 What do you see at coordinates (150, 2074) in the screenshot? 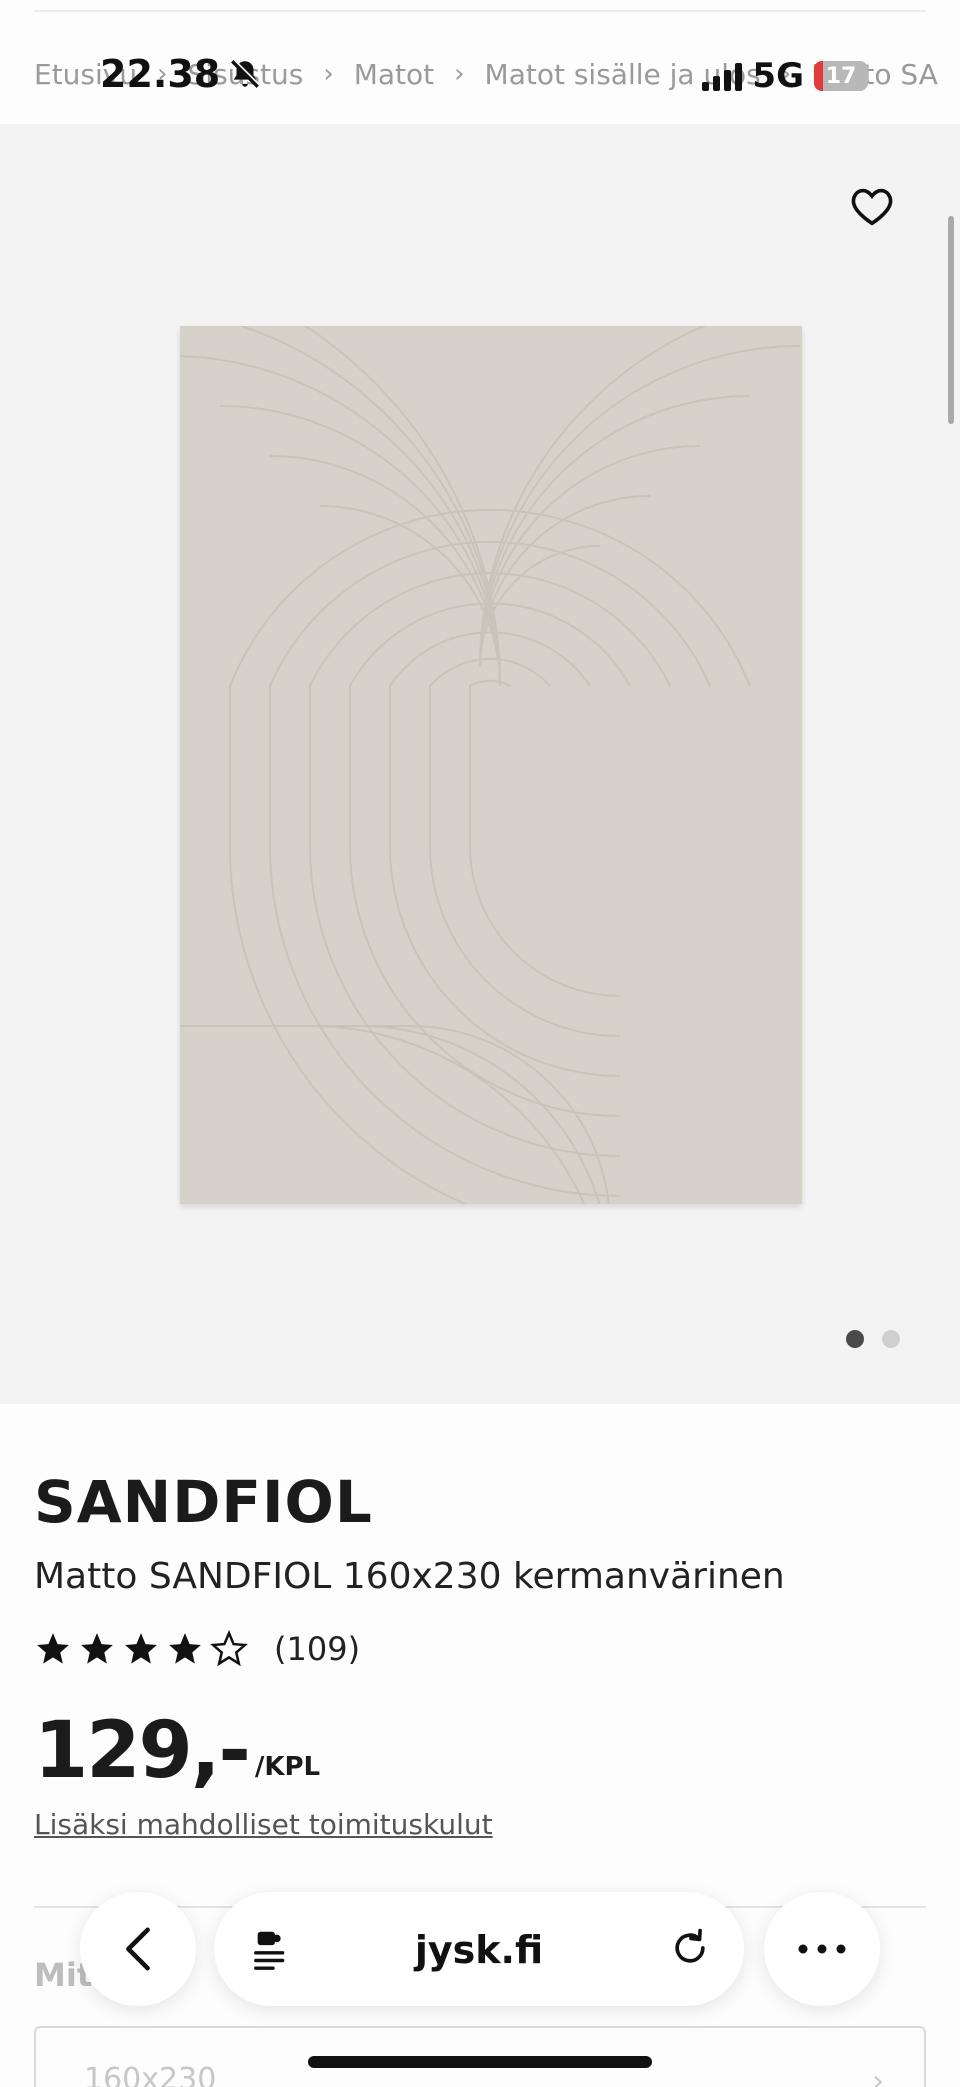
I see `size-select-value: 160x230` at bounding box center [150, 2074].